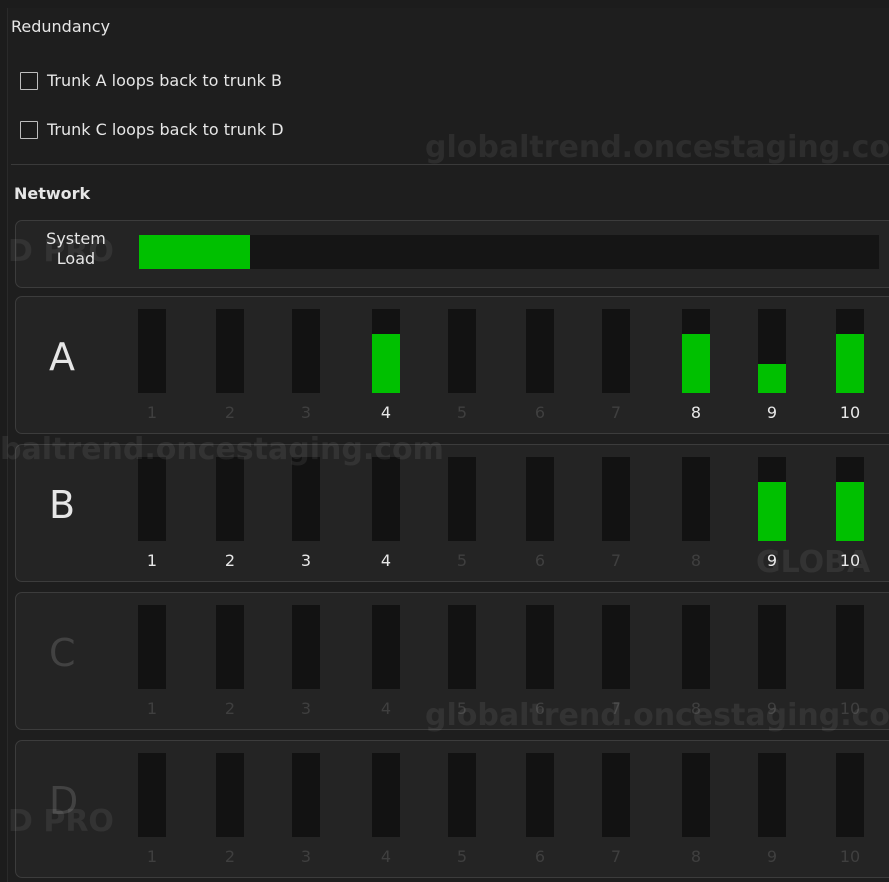 Image resolution: width=889 pixels, height=882 pixels. I want to click on system-load-panel: System Load, so click(452, 254).